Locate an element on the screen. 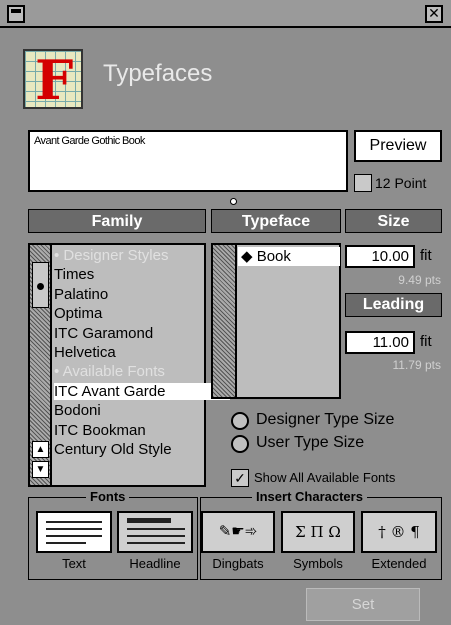 The height and width of the screenshot is (625, 451). family-list-item: ITC Garamond is located at coordinates (103, 333).